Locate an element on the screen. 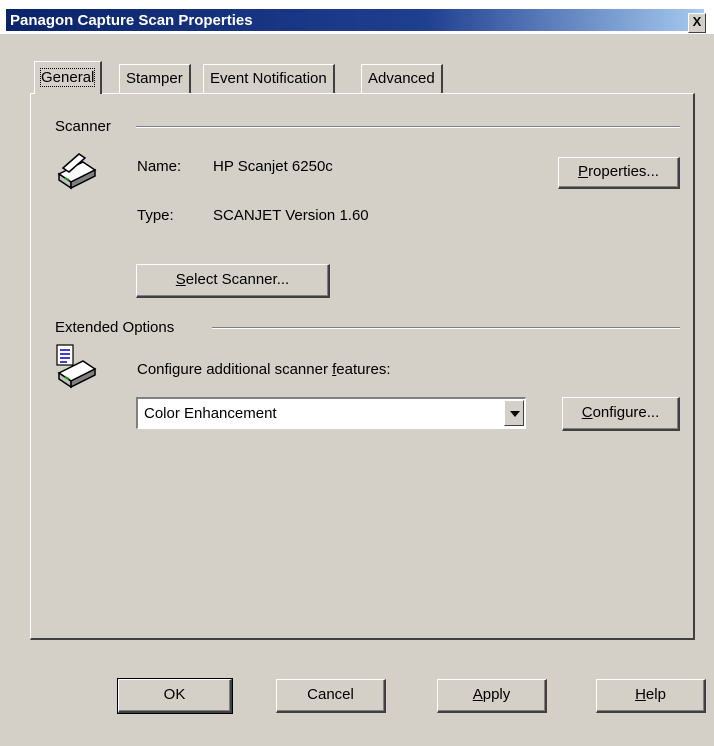  apply-button: Apply is located at coordinates (492, 696).